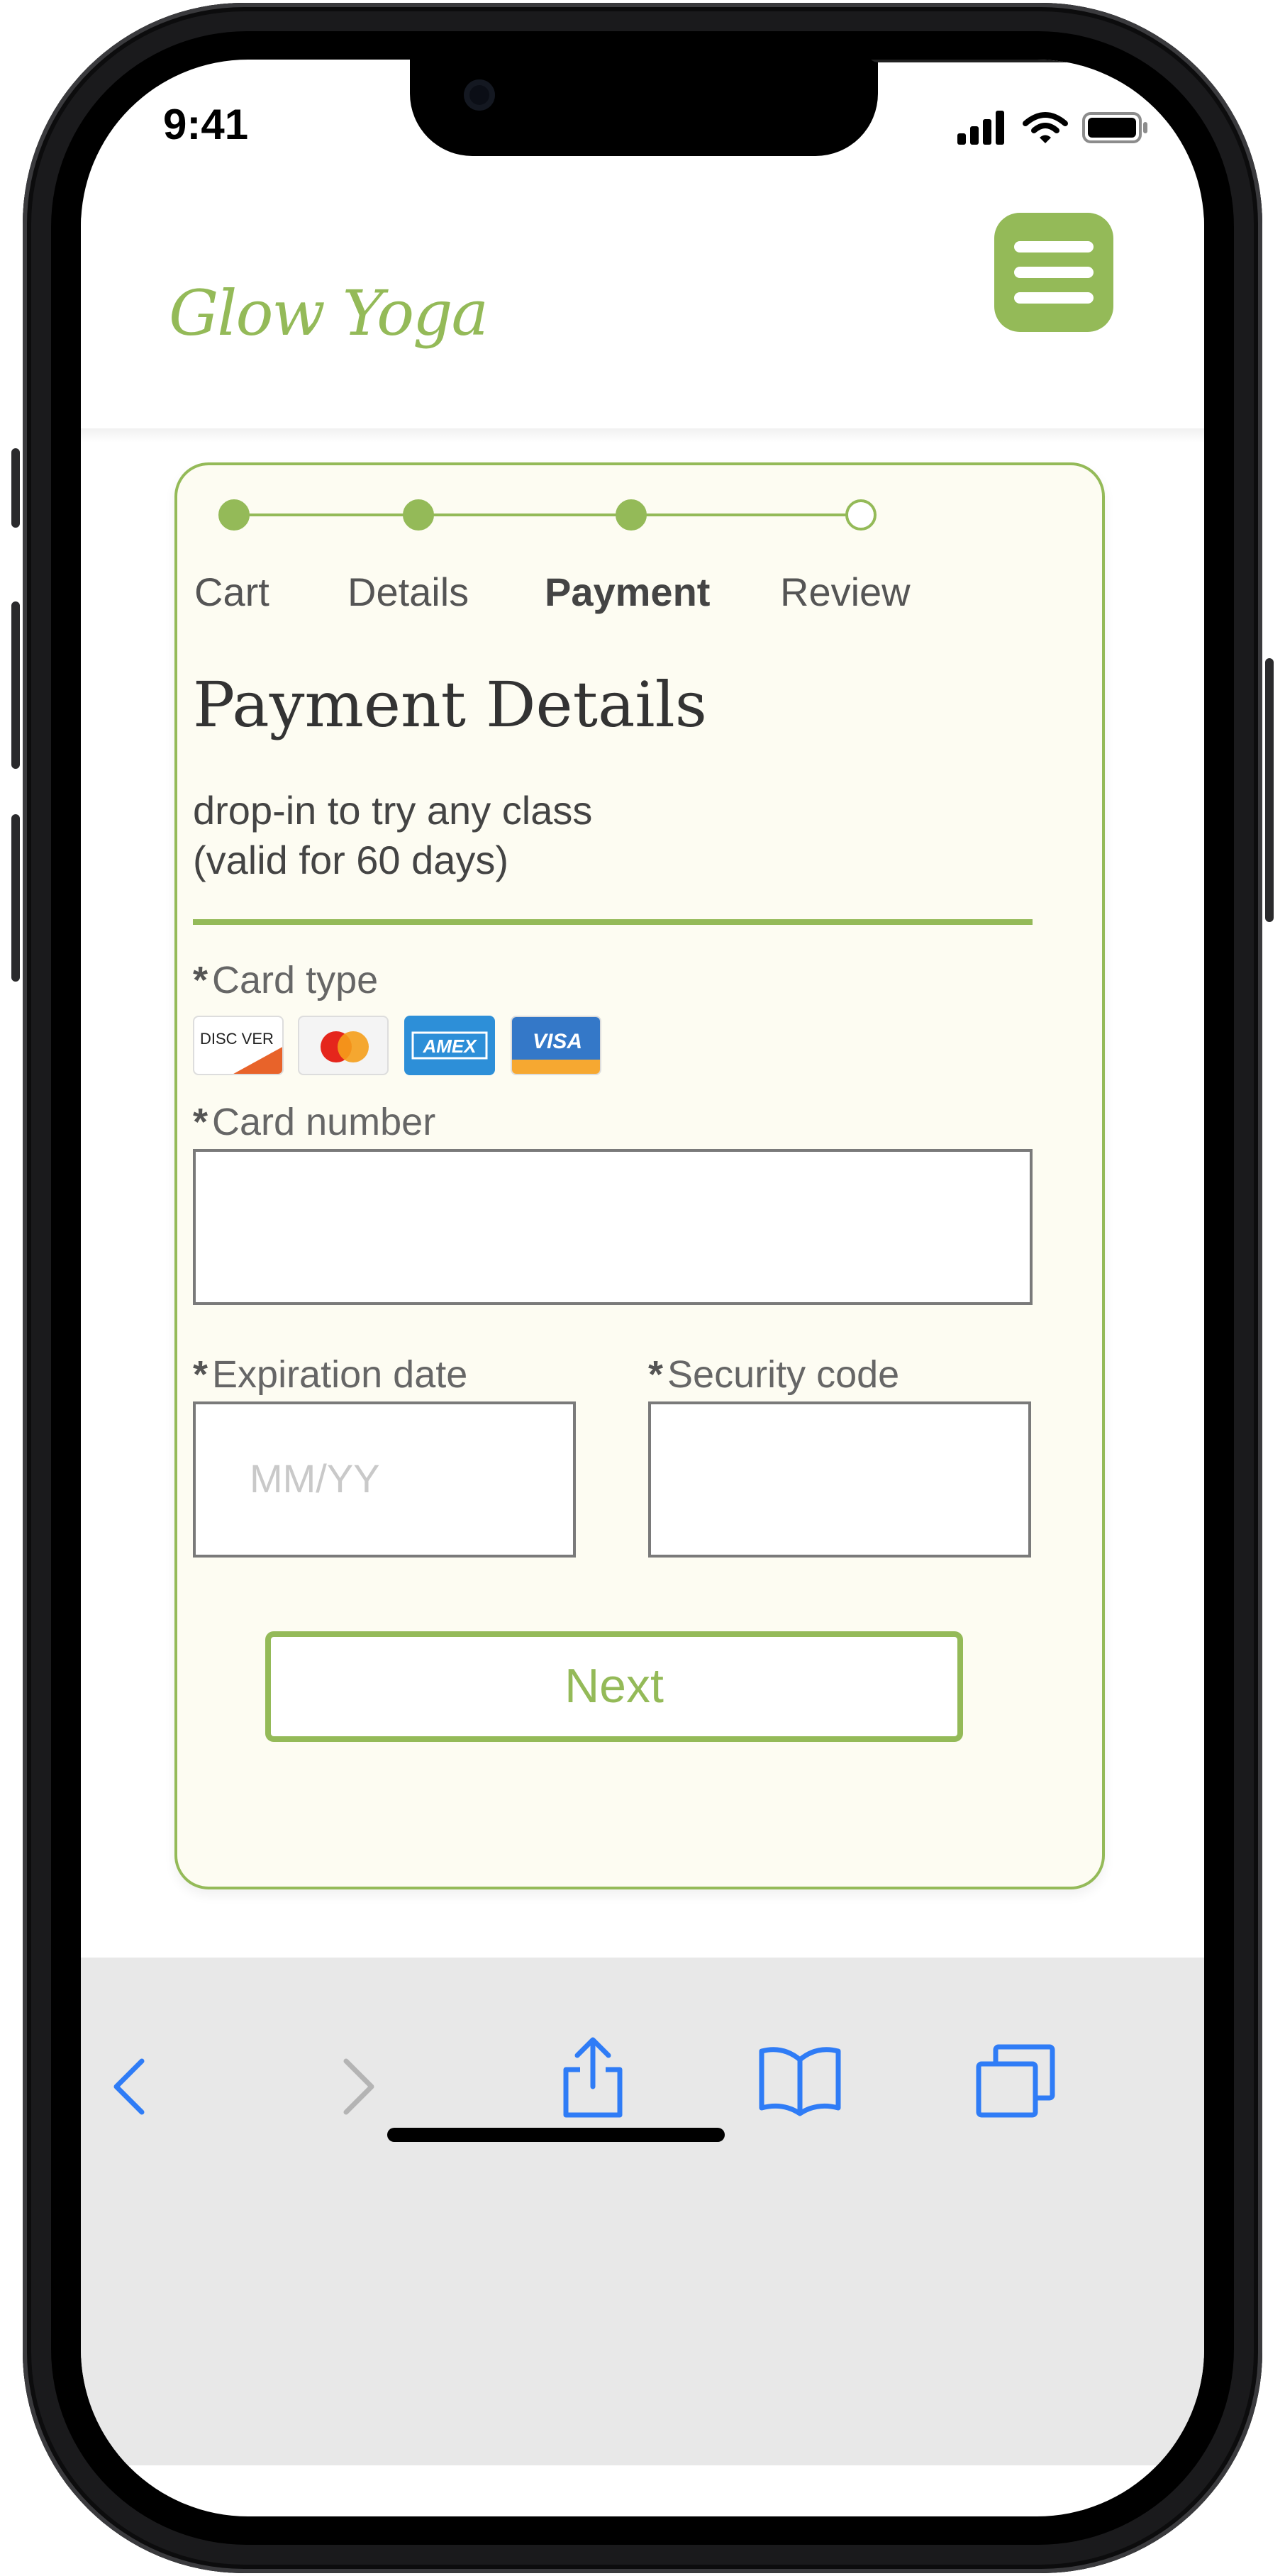 Image resolution: width=1285 pixels, height=2576 pixels. I want to click on front-camera, so click(480, 95).